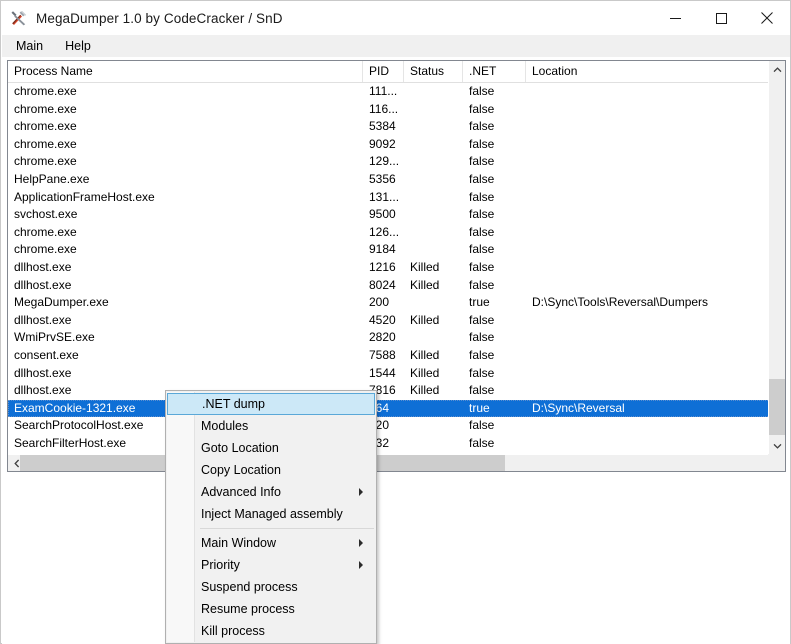  I want to click on list-column-headers: Process Name PID Status .NET Location, so click(389, 72).